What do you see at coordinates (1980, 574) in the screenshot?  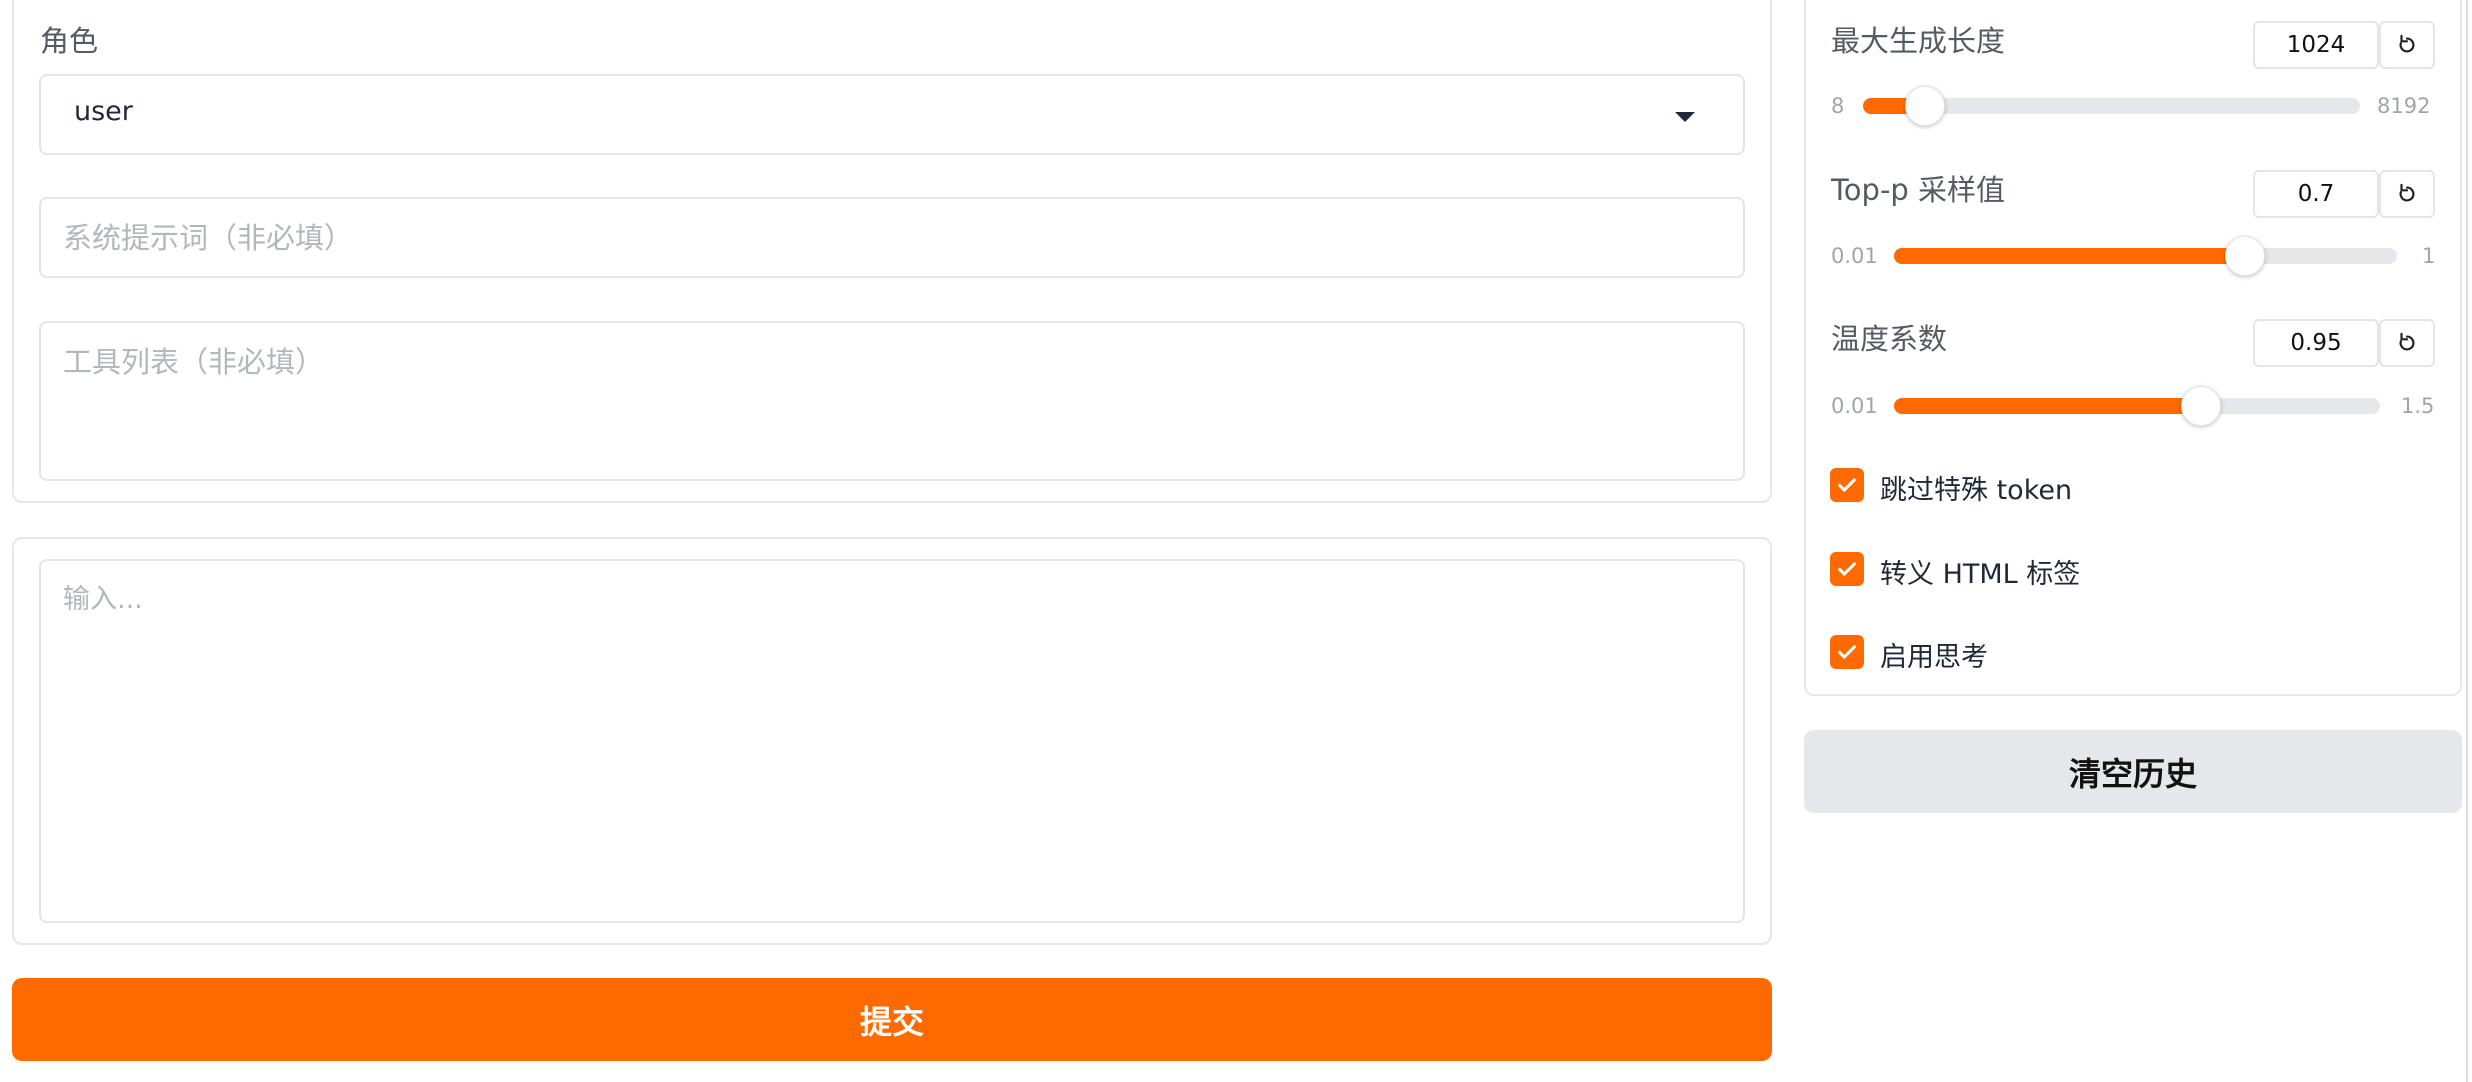 I see `escape-html-label: 转义 HTML 标签` at bounding box center [1980, 574].